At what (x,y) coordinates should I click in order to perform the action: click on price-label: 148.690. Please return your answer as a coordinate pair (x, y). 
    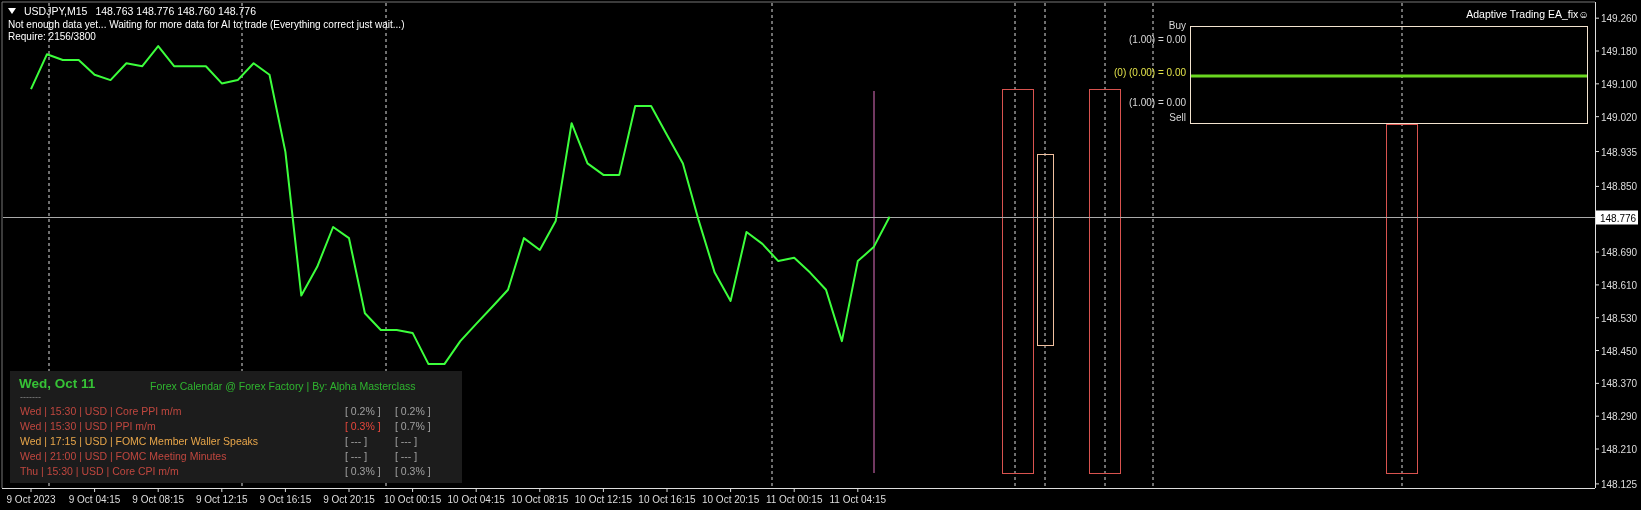
    Looking at the image, I should click on (1619, 253).